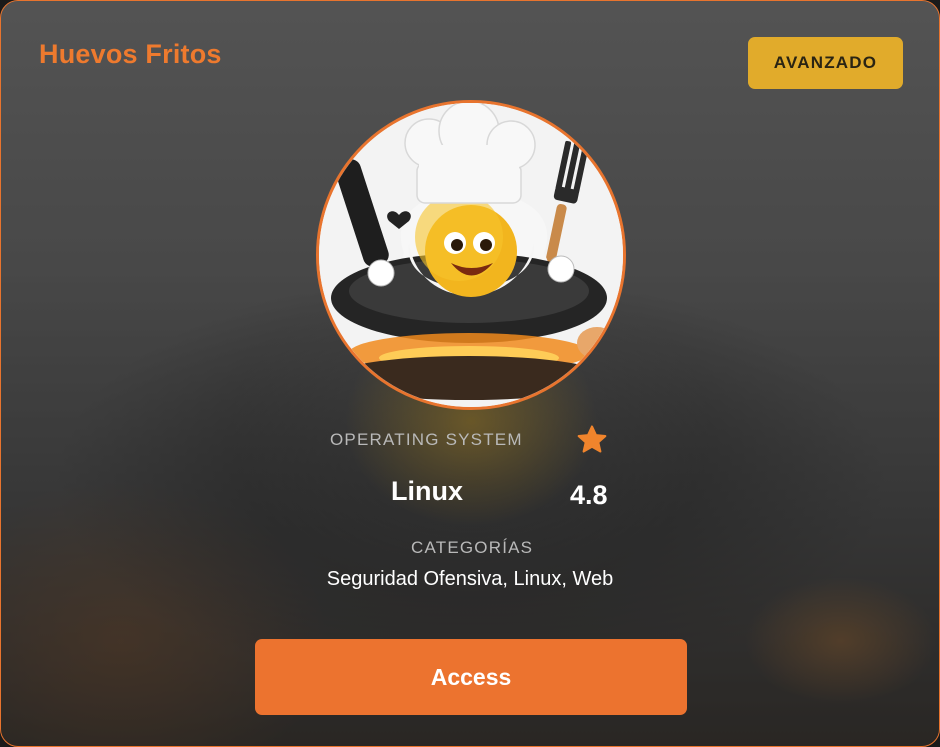 The height and width of the screenshot is (747, 940). I want to click on os-label: OPERATING SYSTEM, so click(426, 439).